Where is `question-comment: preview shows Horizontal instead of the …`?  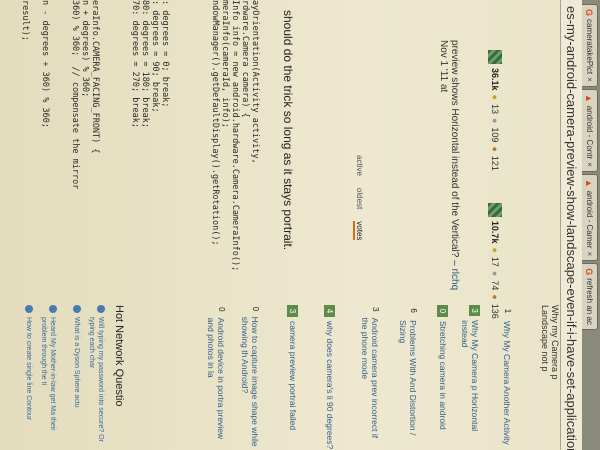 question-comment: preview shows Horizontal instead of the … is located at coordinates (449, 167).